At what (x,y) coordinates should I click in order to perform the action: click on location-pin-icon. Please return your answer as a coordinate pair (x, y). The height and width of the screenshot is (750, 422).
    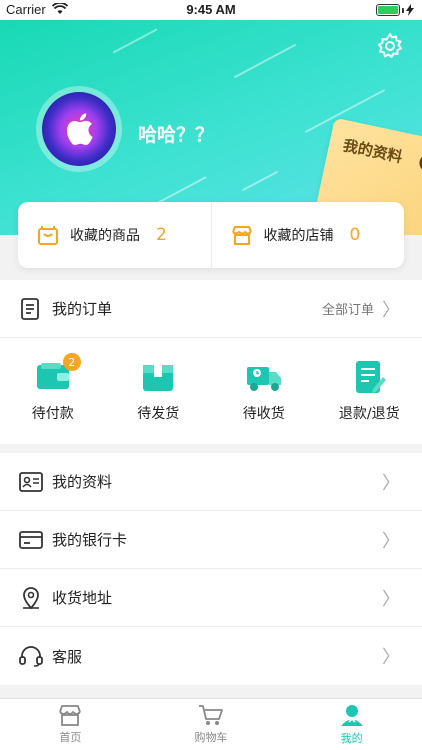
    Looking at the image, I should click on (31, 597).